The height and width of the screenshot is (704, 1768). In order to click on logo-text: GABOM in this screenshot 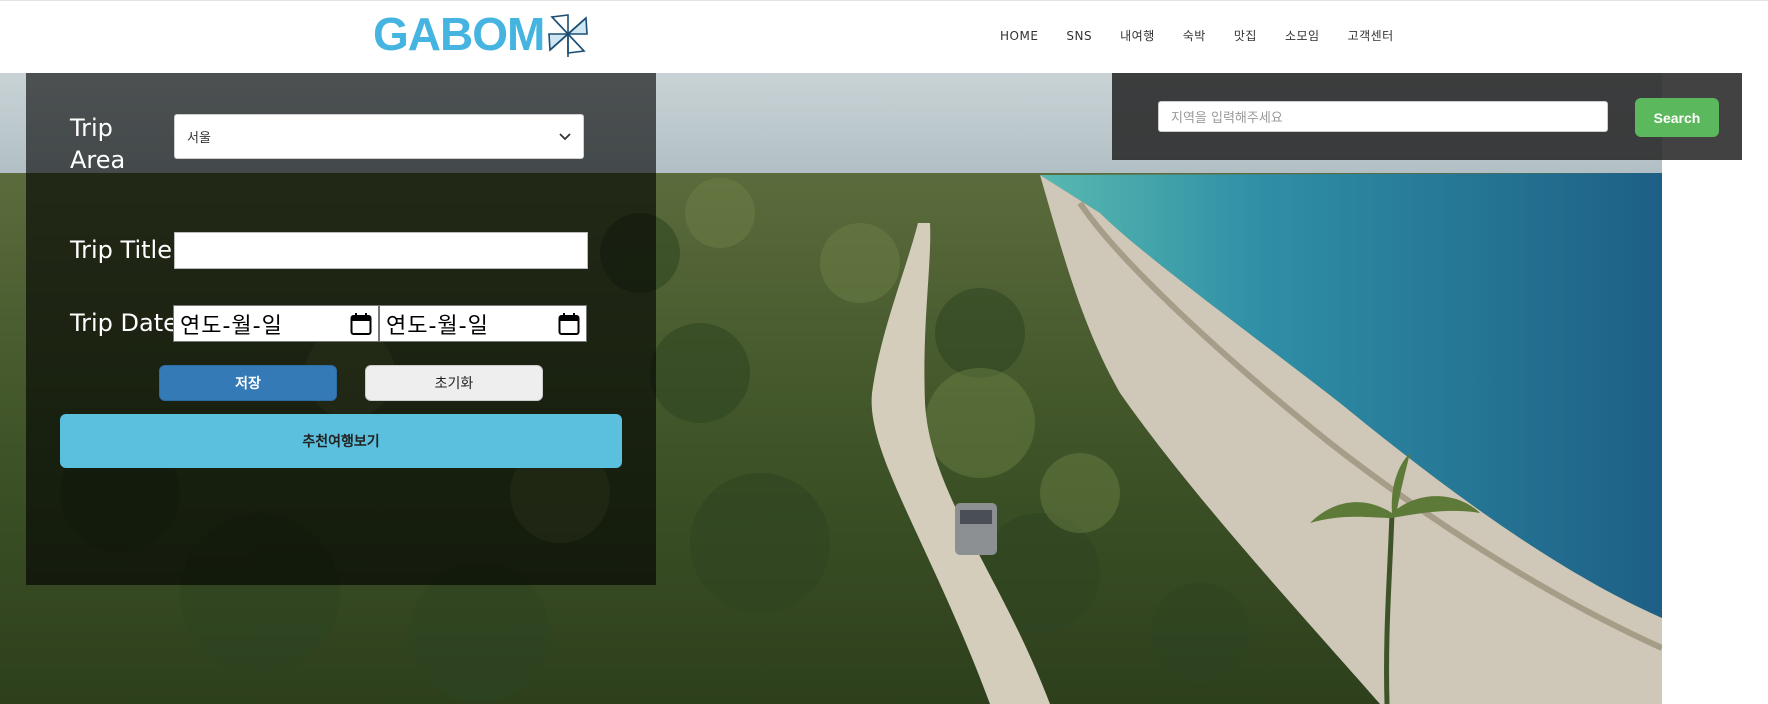, I will do `click(459, 34)`.